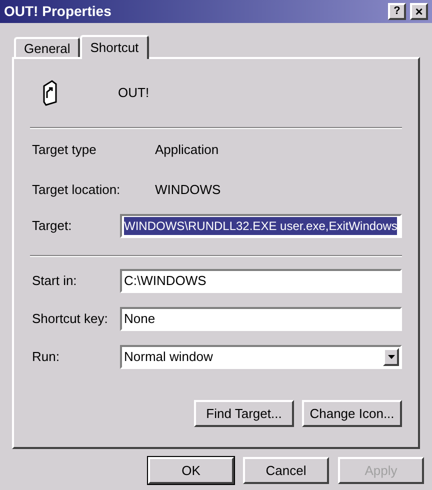 The height and width of the screenshot is (490, 432). I want to click on tab: General, so click(47, 47).